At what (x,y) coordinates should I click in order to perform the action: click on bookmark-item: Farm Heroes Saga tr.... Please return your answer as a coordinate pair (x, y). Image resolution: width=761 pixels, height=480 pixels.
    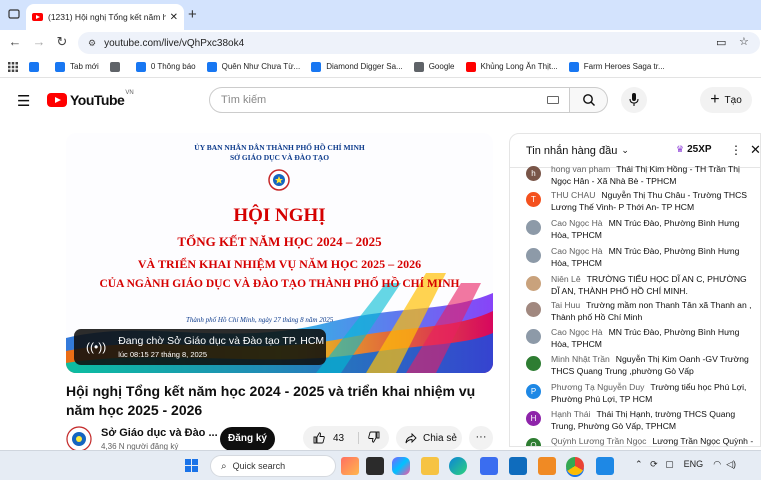
    Looking at the image, I should click on (616, 66).